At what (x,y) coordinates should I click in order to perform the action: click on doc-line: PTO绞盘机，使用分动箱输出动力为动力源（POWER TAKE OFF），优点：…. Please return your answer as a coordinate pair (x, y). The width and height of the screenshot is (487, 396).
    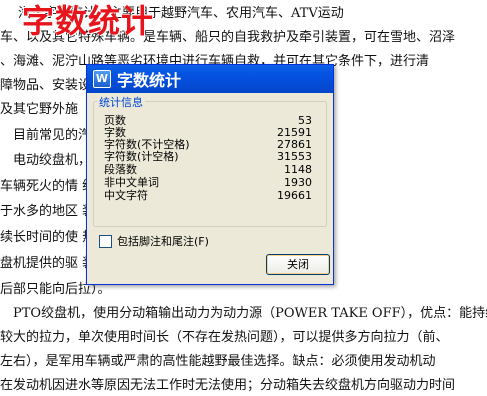
    Looking at the image, I should click on (243, 313).